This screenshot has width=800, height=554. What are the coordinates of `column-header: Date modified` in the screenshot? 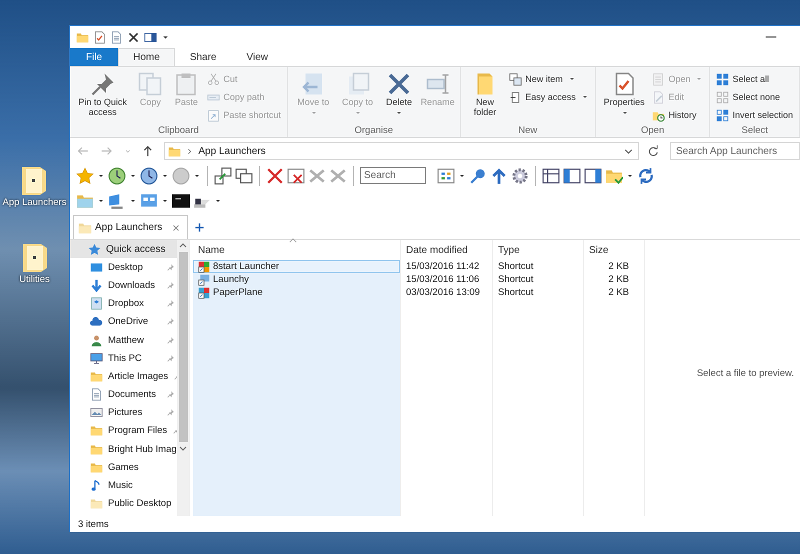 It's located at (446, 250).